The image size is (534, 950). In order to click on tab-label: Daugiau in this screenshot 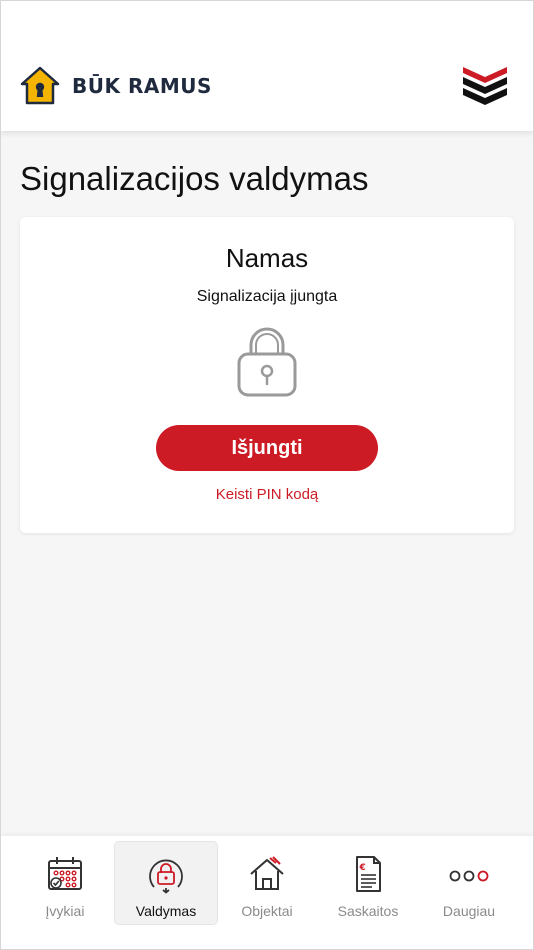, I will do `click(469, 911)`.